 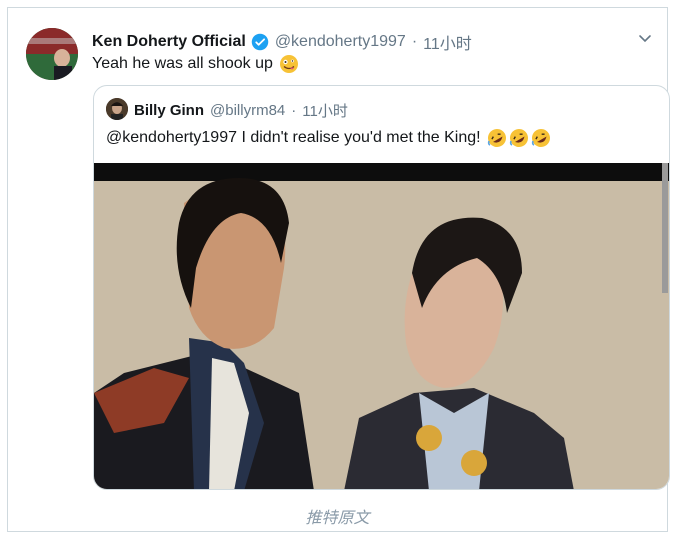 I want to click on tweet-timestamp: 11小时, so click(x=447, y=42).